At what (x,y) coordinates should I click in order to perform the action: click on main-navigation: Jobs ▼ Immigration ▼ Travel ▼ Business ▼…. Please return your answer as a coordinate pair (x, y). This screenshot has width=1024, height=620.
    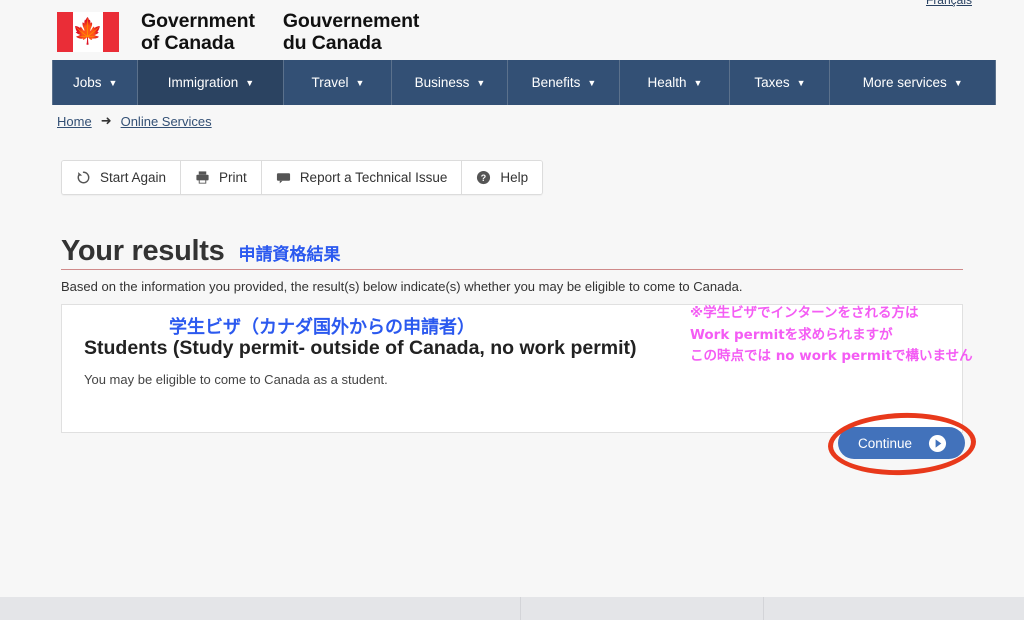
    Looking at the image, I should click on (512, 82).